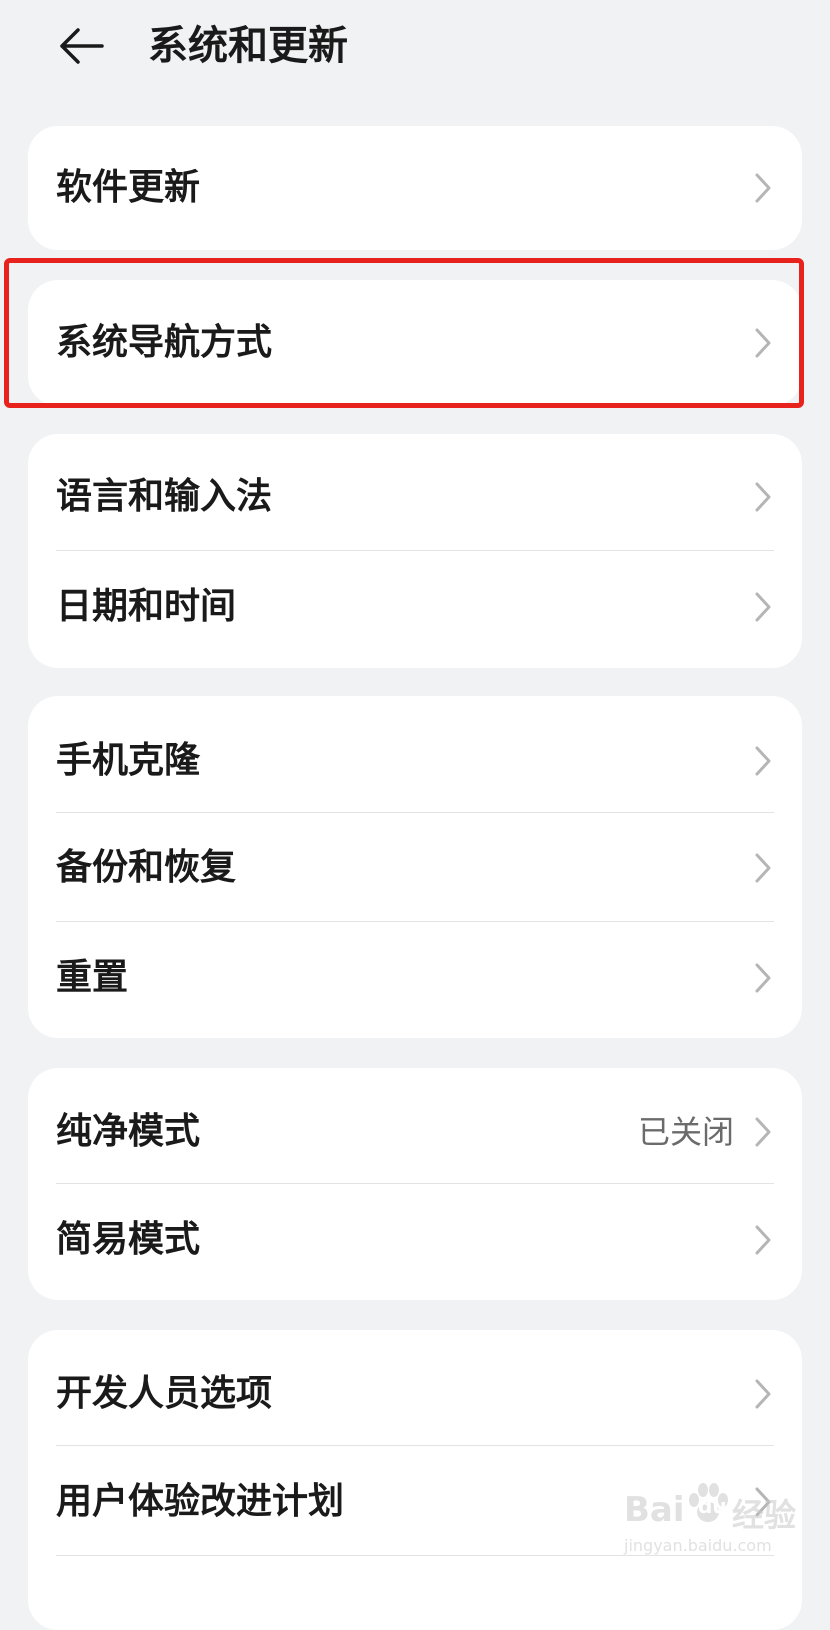 The height and width of the screenshot is (1630, 830). Describe the element at coordinates (764, 1515) in the screenshot. I see `watermark-suffix: 经验` at that location.